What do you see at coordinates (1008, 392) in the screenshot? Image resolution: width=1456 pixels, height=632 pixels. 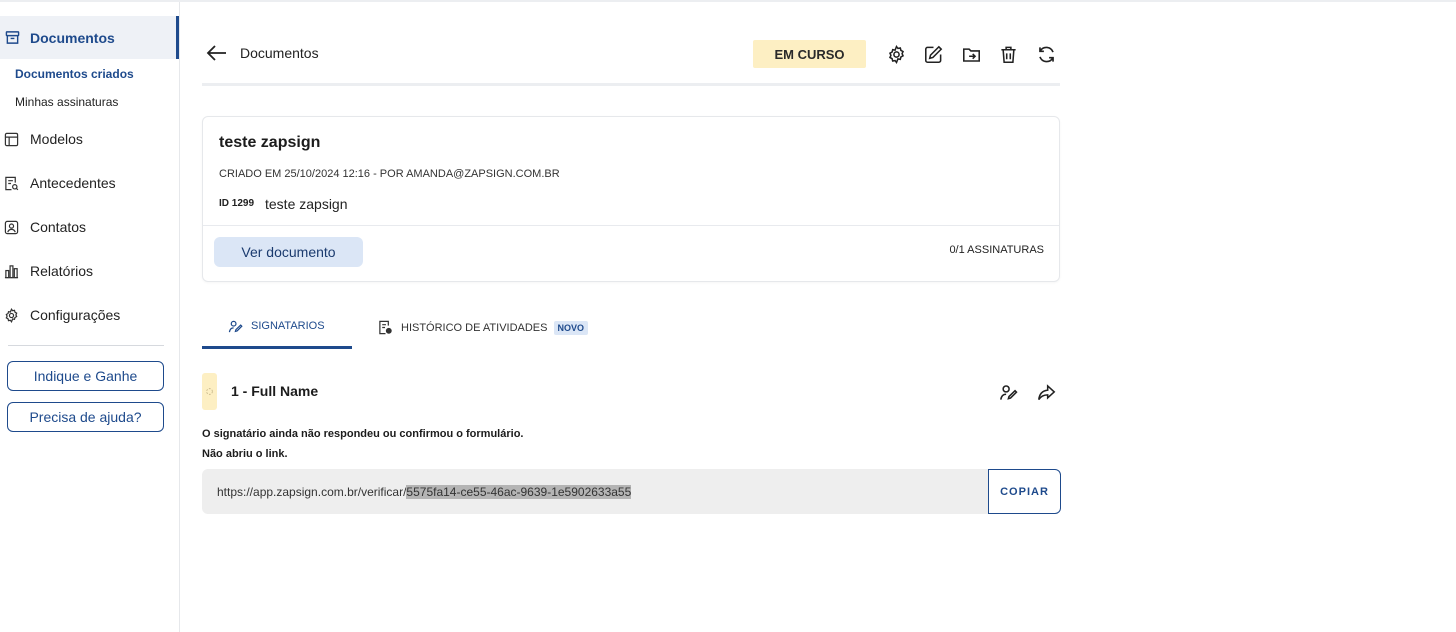 I see `sign-user-icon` at bounding box center [1008, 392].